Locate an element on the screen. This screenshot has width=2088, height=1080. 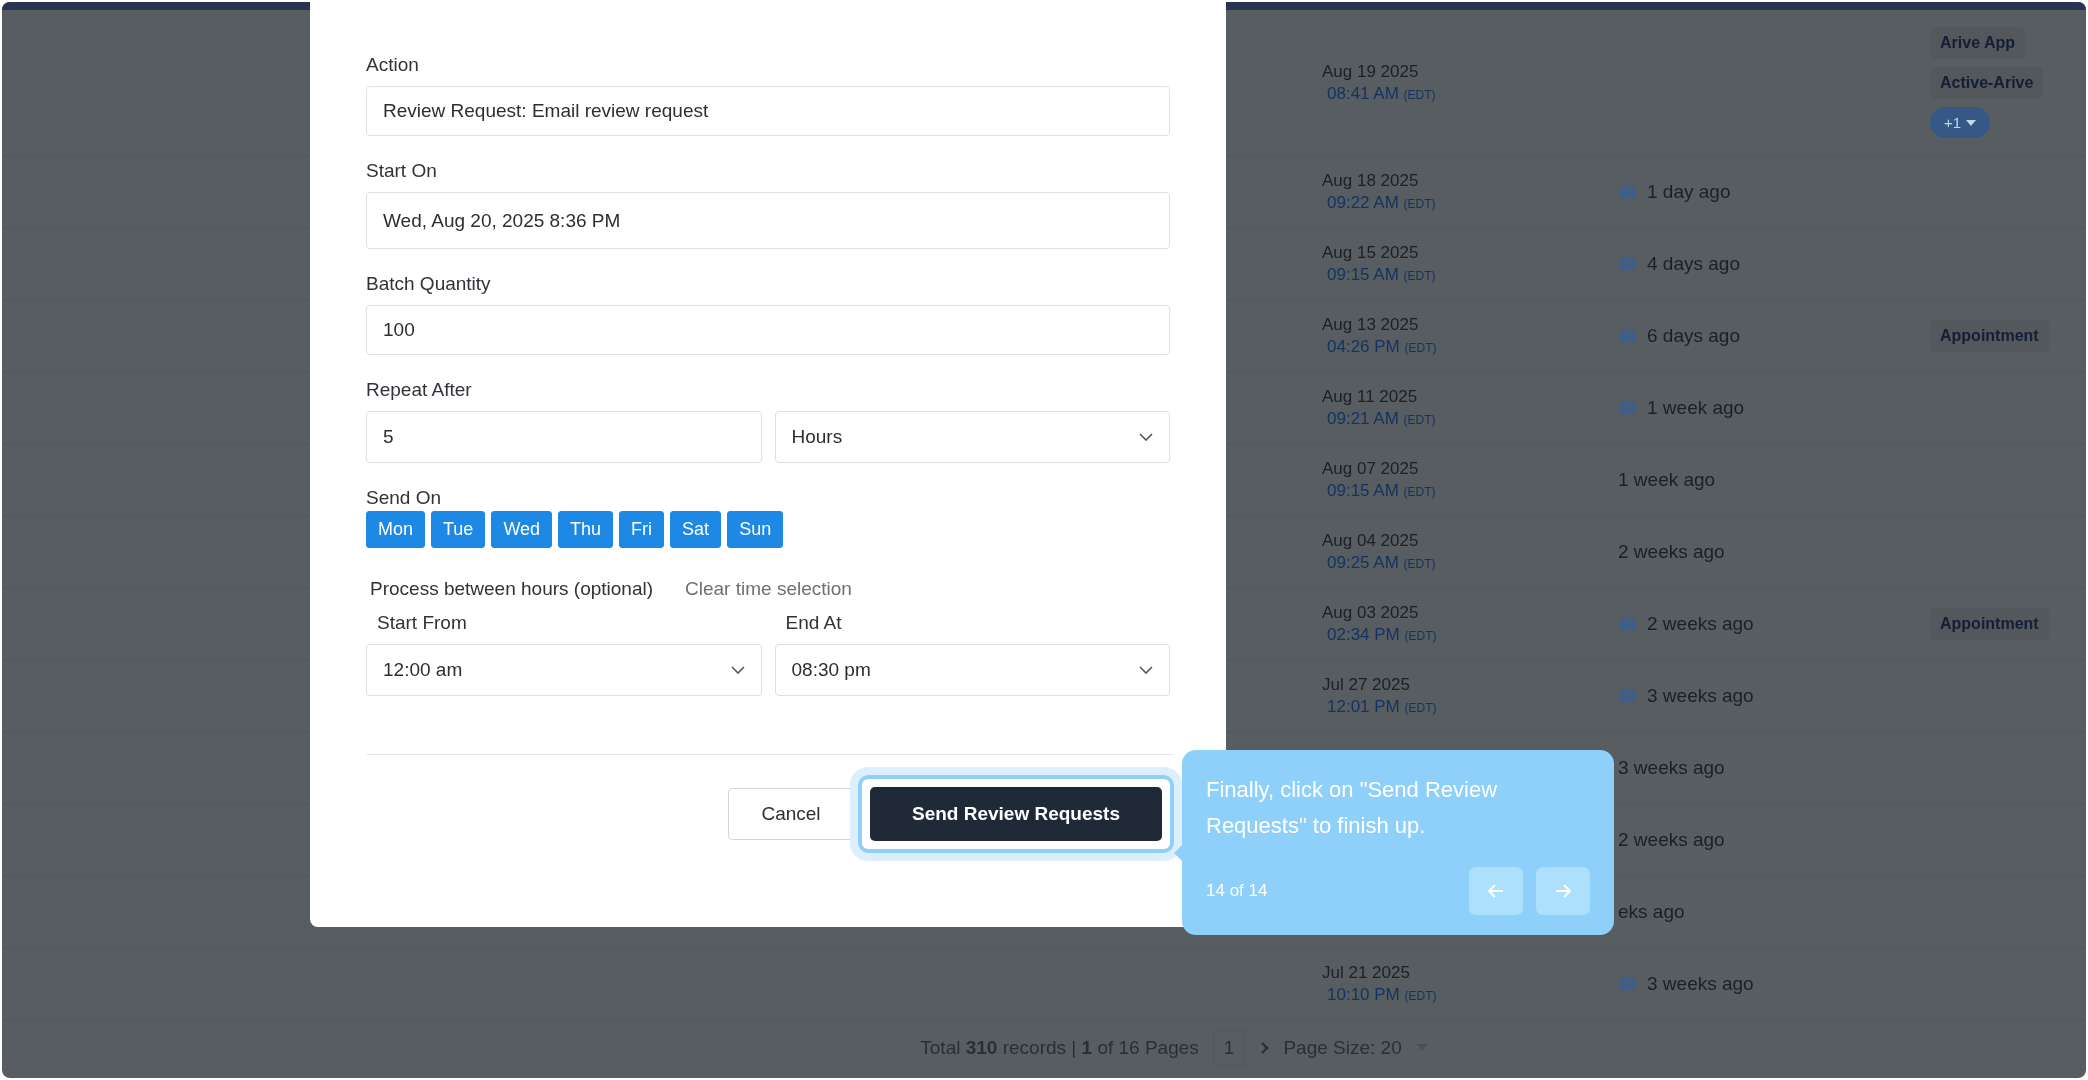
field-label: Batch Quantity is located at coordinates (429, 284).